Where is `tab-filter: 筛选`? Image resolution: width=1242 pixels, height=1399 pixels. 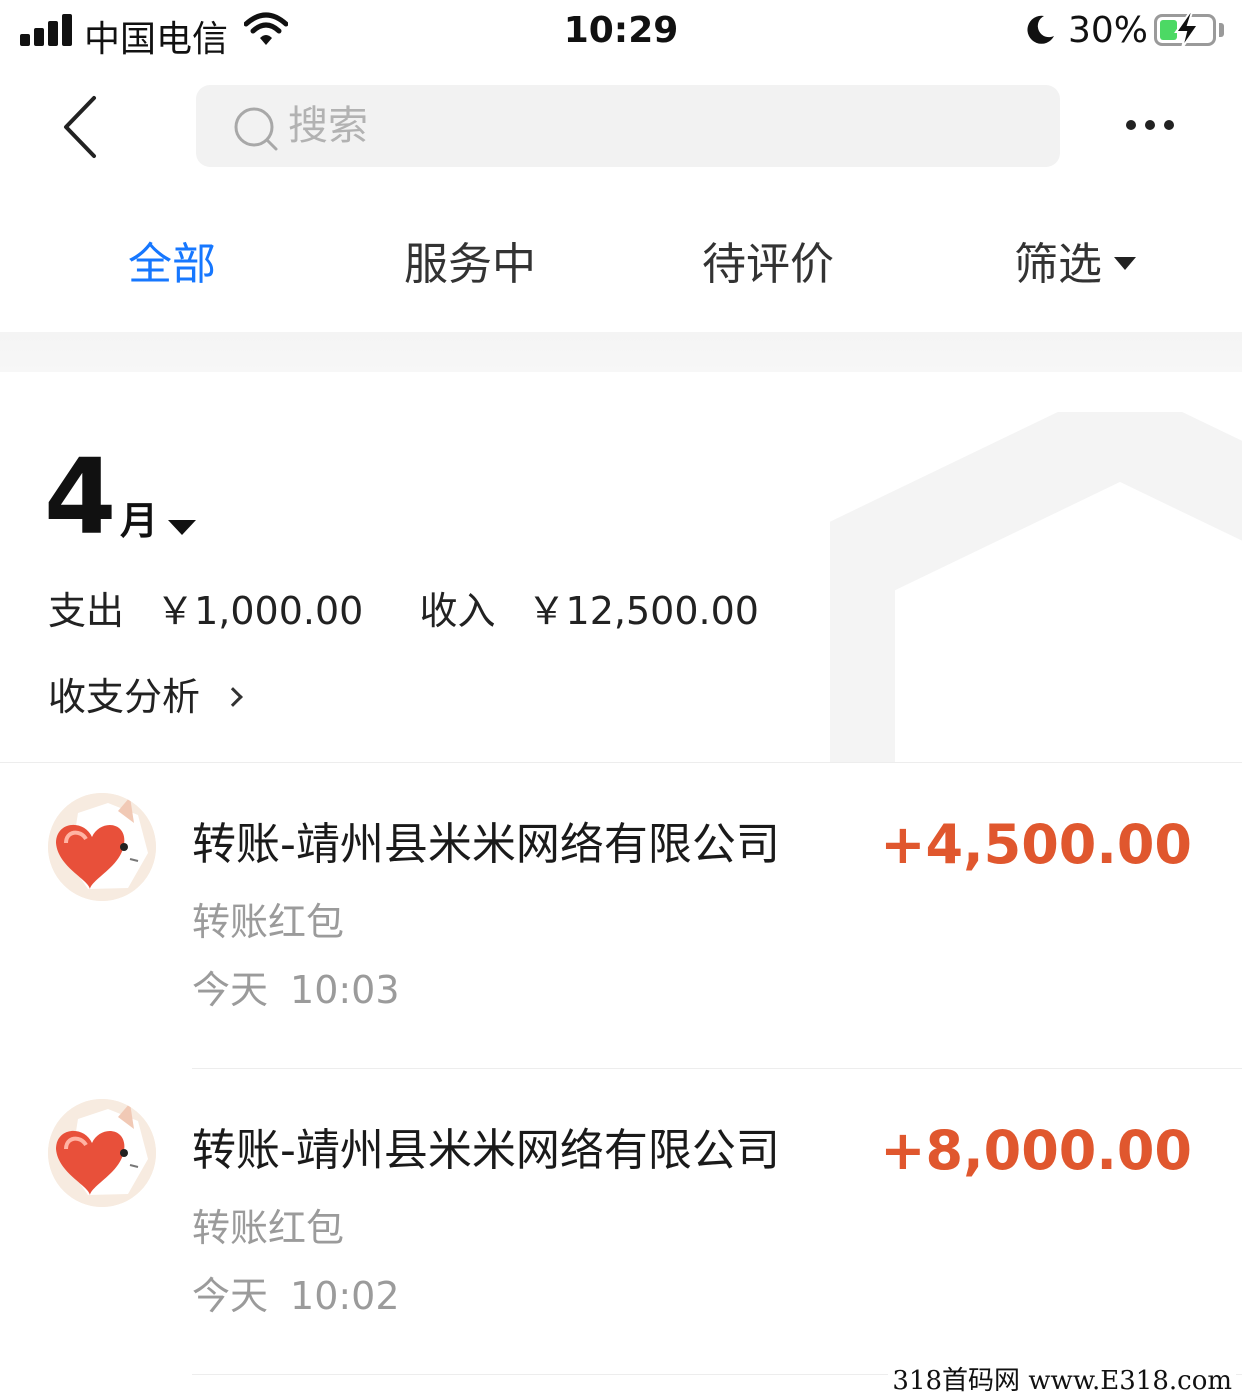
tab-filter: 筛选 is located at coordinates (1075, 266).